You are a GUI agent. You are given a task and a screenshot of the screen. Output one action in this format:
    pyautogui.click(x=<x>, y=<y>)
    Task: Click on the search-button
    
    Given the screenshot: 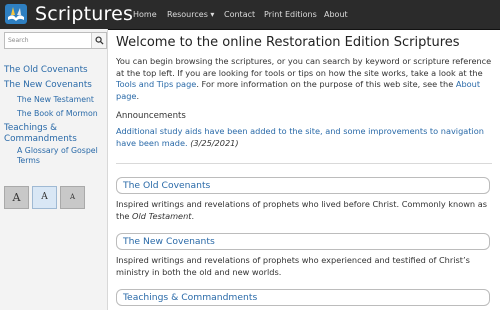 What is the action you would take?
    pyautogui.click(x=98, y=40)
    